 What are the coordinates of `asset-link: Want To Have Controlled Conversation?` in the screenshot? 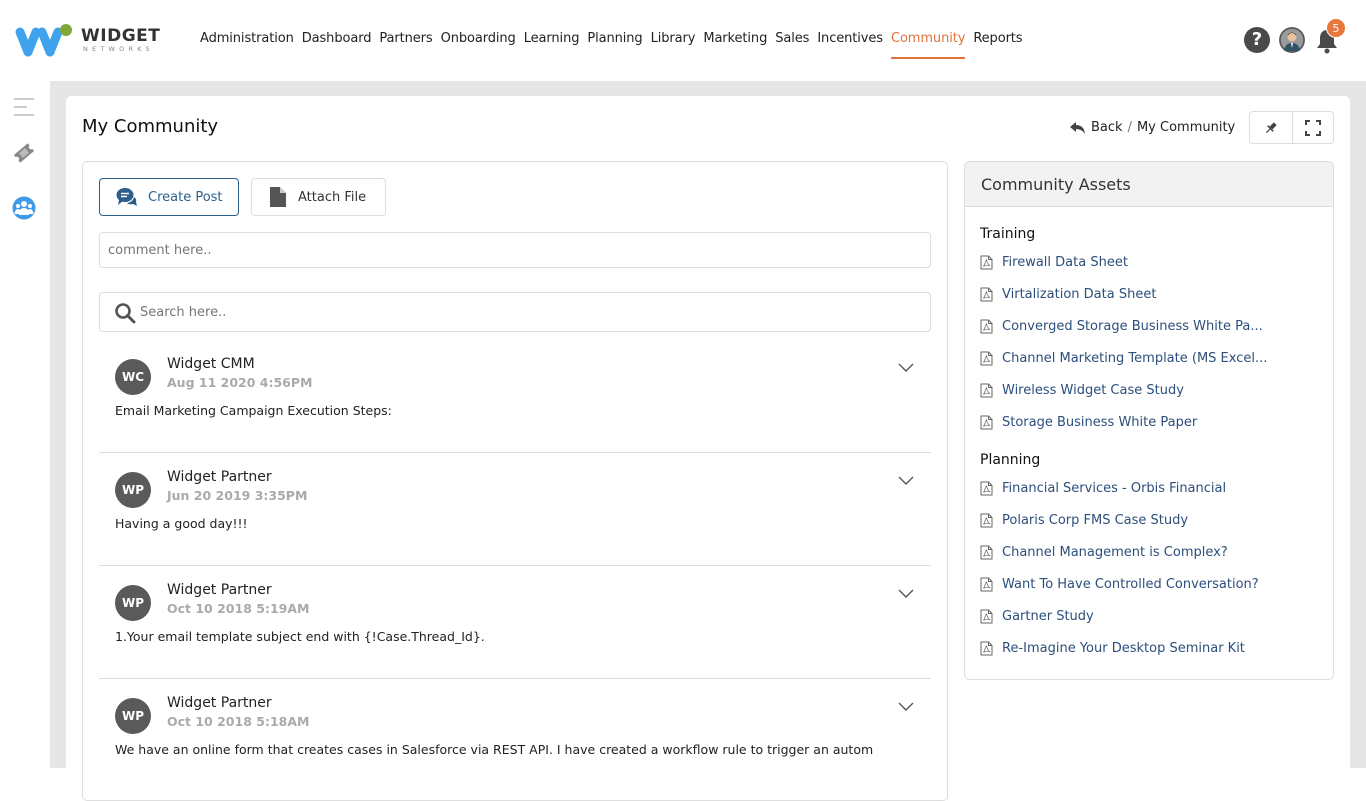 It's located at (1119, 584).